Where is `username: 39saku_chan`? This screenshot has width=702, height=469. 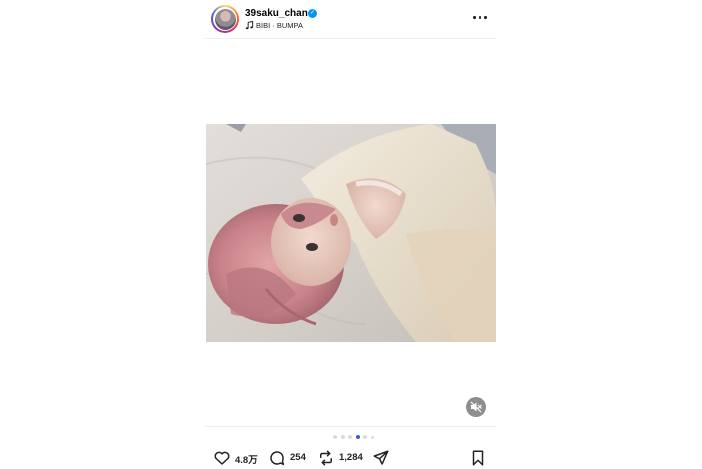
username: 39saku_chan is located at coordinates (276, 13).